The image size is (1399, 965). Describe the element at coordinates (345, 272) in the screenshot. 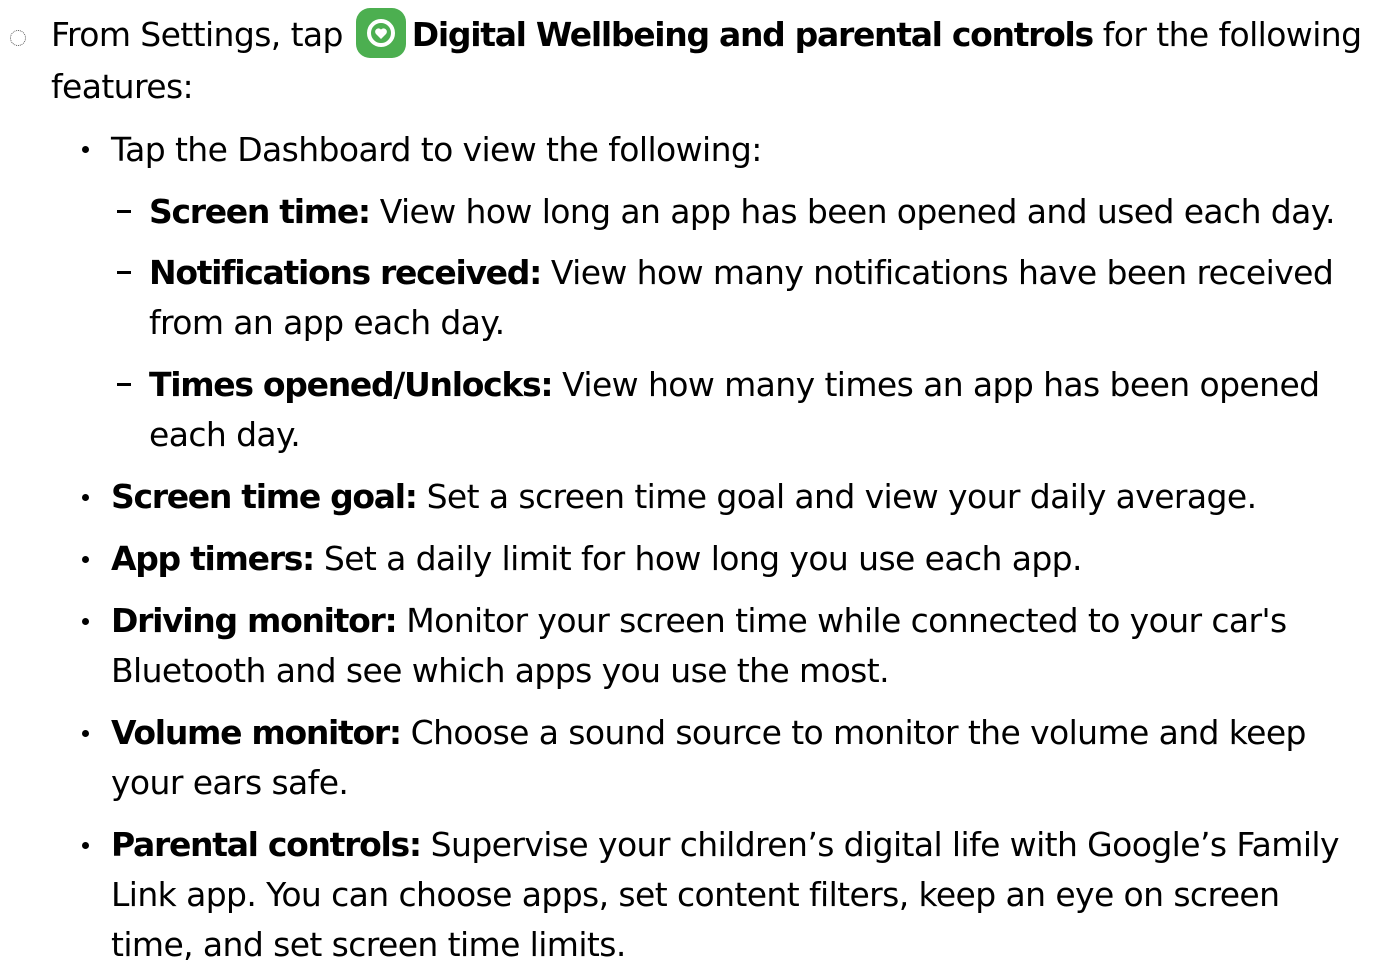

I see `subitem-bold-label: Notifications received:` at that location.